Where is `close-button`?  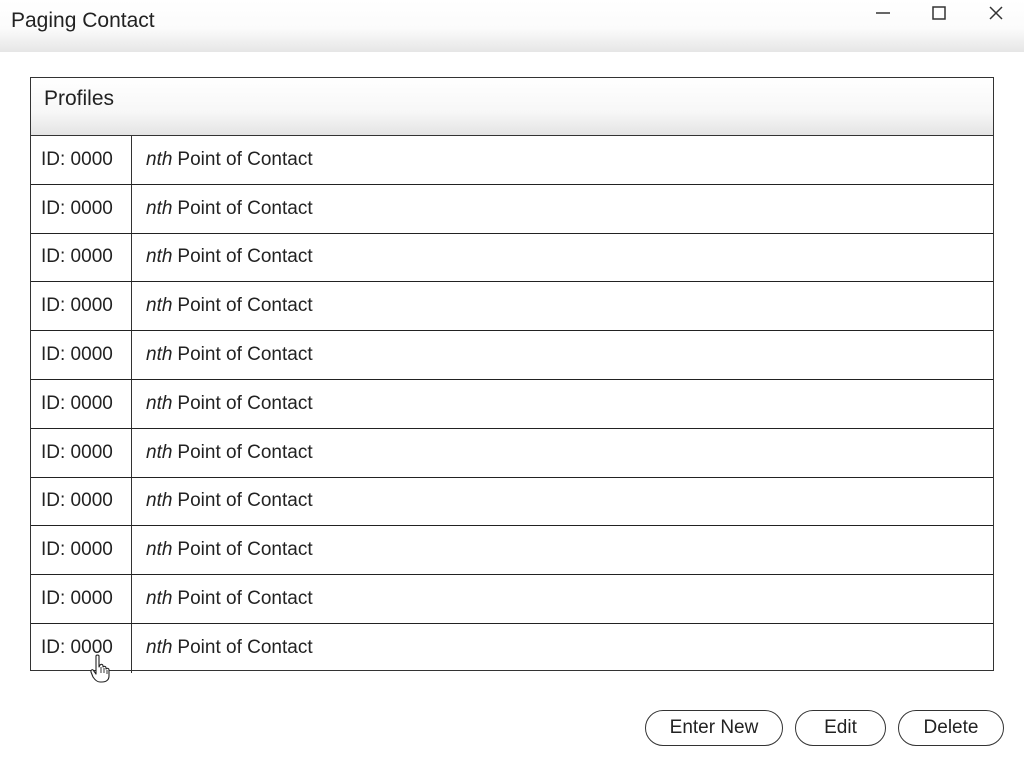 close-button is located at coordinates (996, 13).